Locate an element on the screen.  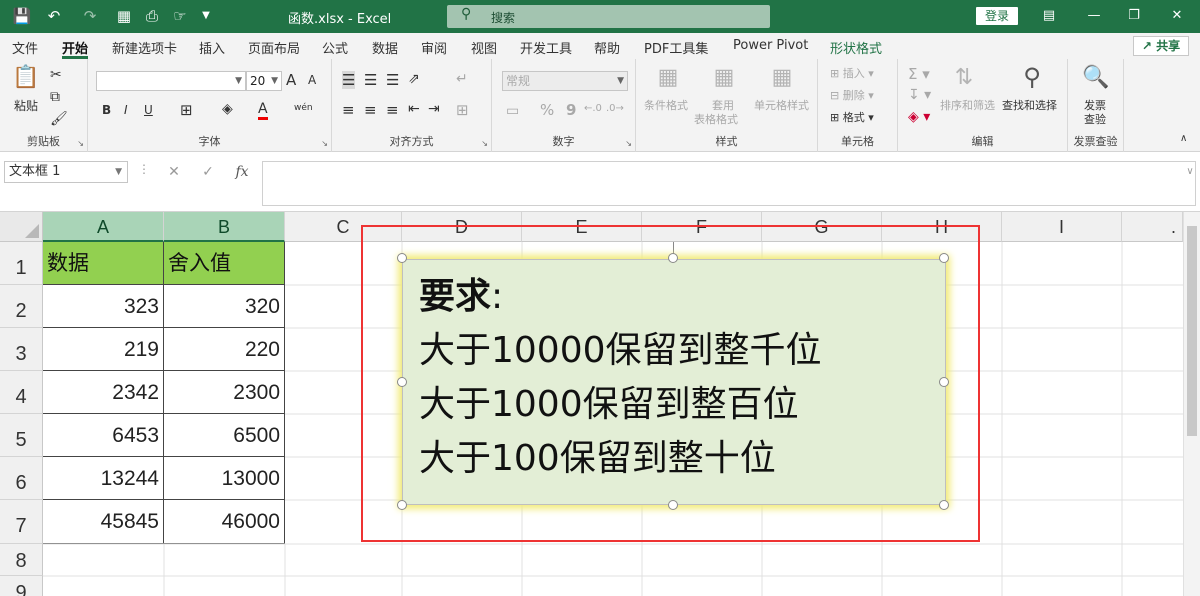
number-launcher-icon: ↘ is located at coordinates (628, 143).